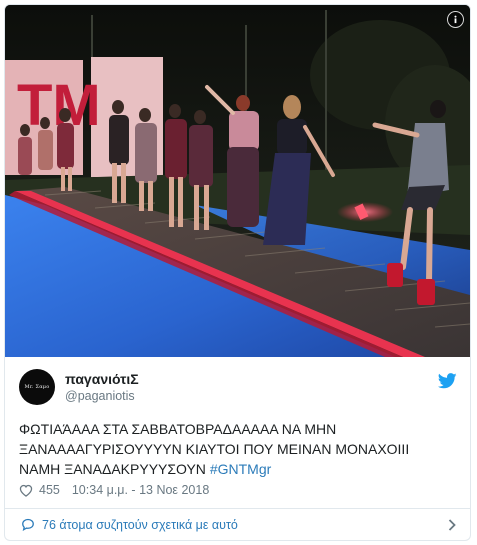  I want to click on conversation-text: 76 άτομα συζητούν σχετικά με αυτό, so click(140, 524).